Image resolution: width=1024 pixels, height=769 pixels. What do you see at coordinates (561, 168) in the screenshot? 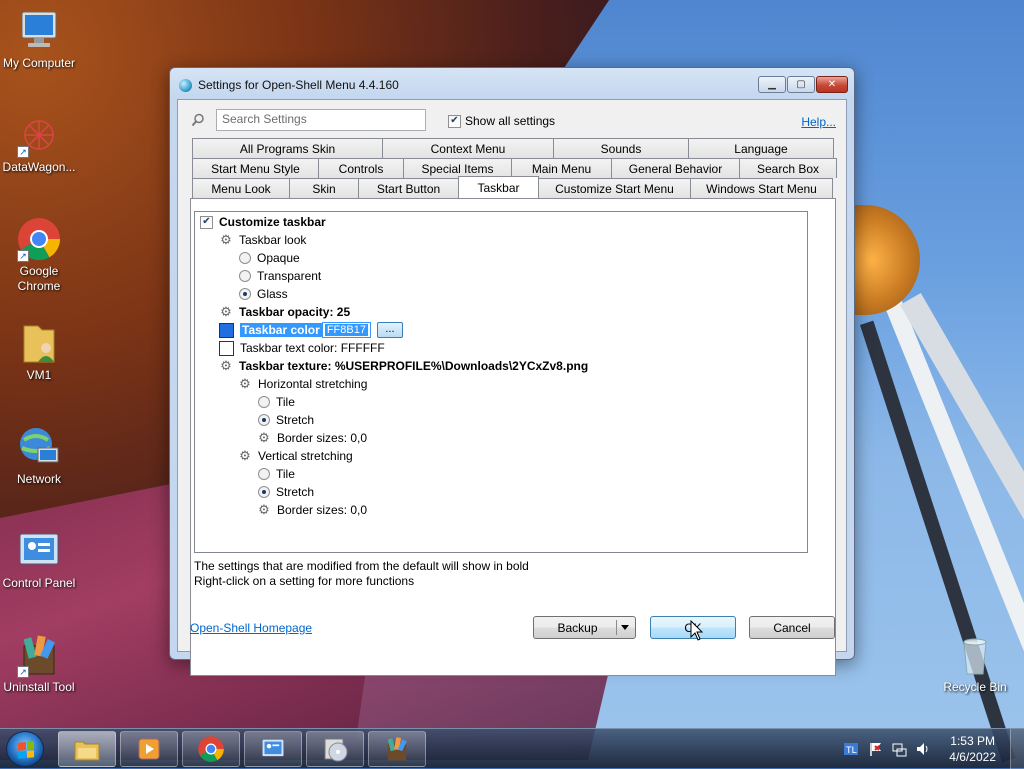
I see `tab-main-menu: Main Menu` at bounding box center [561, 168].